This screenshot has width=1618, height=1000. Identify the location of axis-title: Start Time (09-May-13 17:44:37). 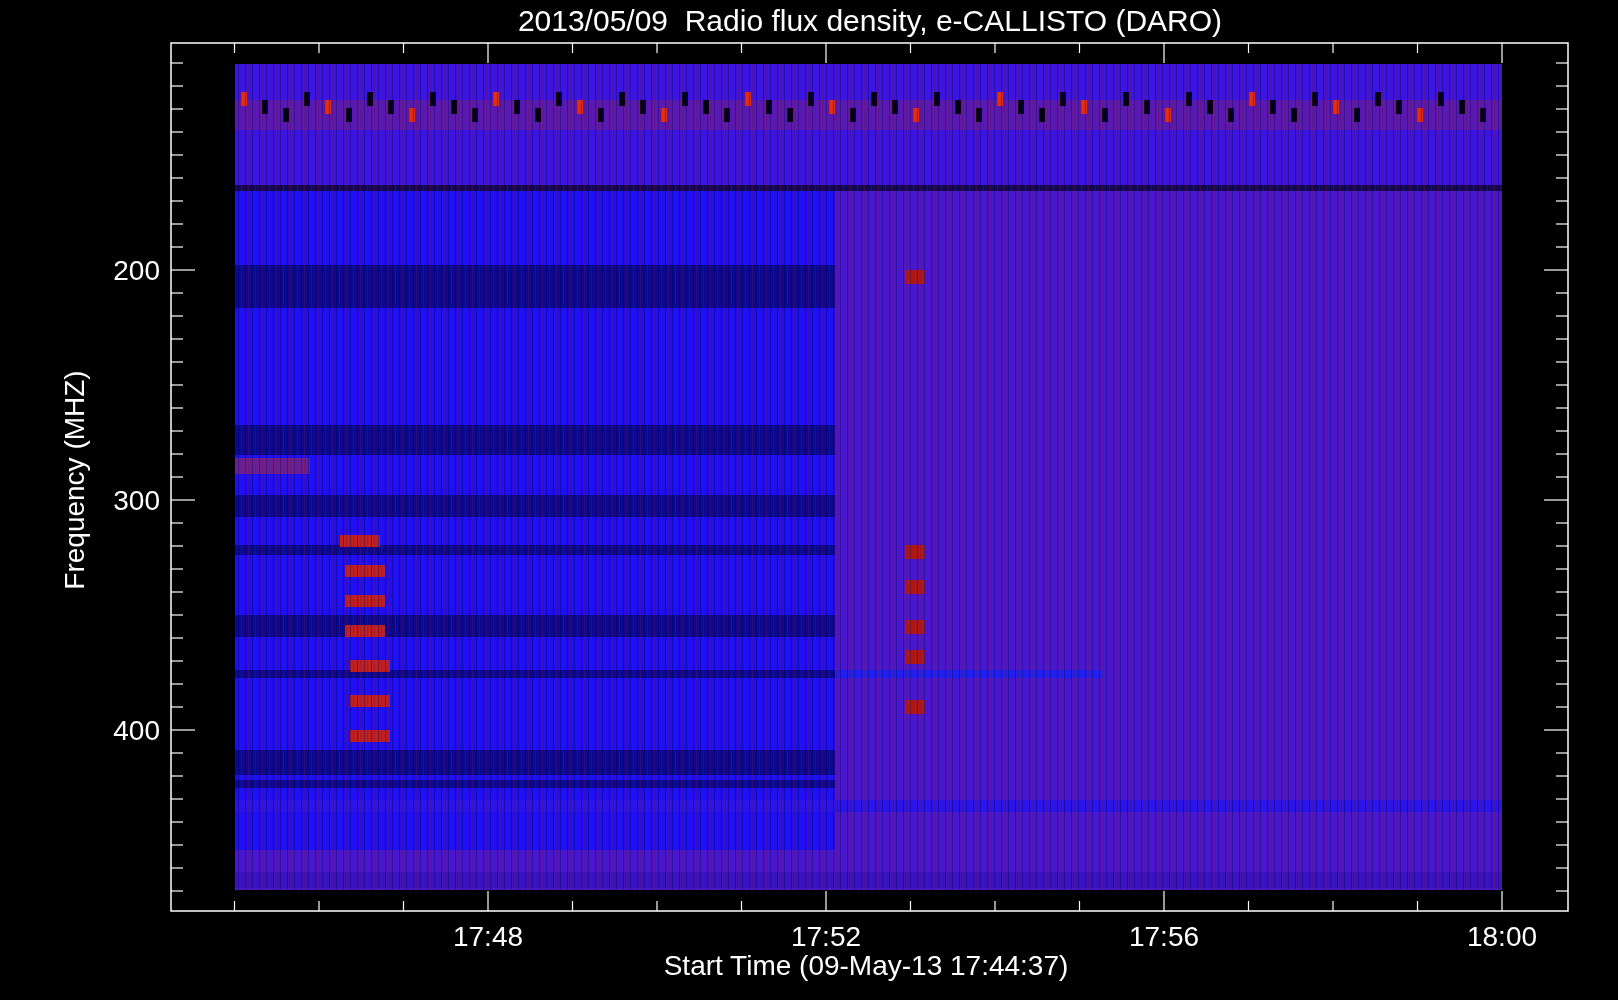
(866, 965).